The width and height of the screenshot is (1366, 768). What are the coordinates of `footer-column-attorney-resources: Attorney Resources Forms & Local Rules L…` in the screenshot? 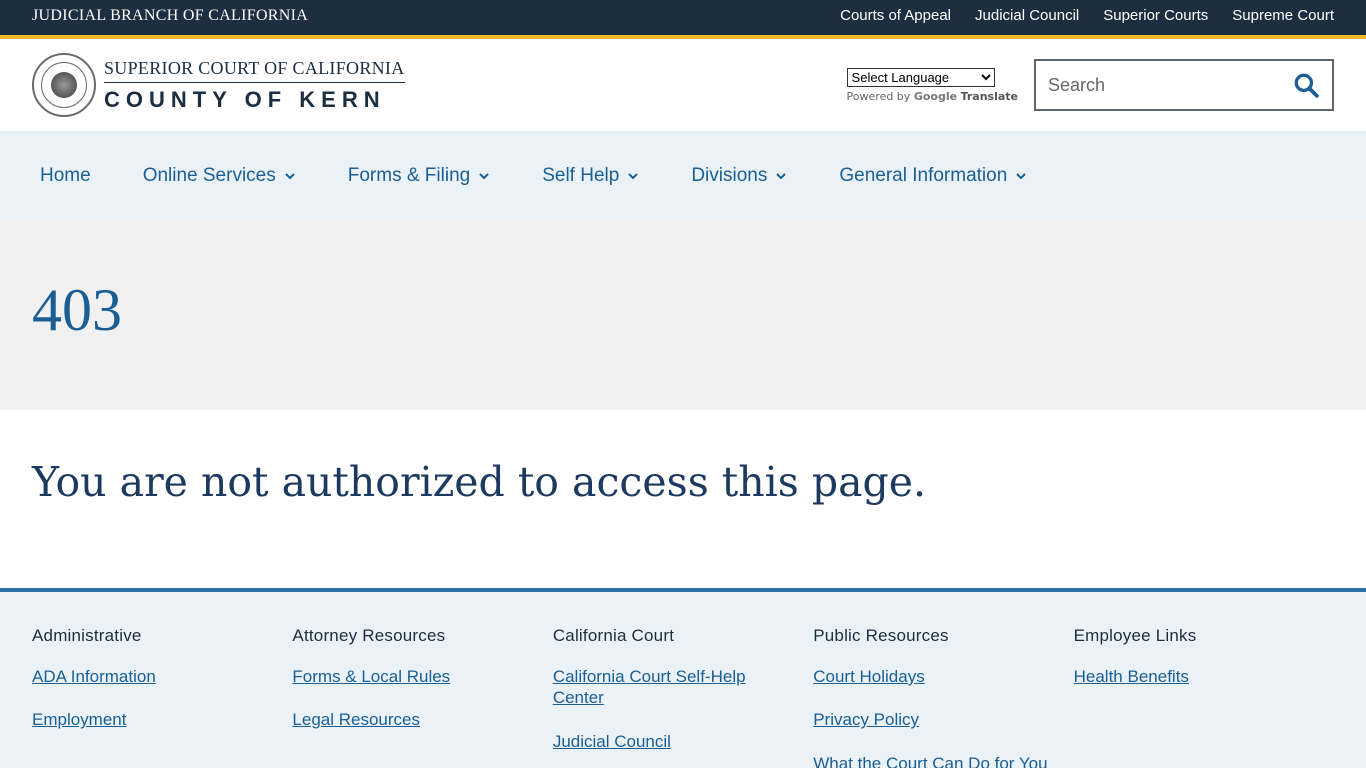 It's located at (422, 697).